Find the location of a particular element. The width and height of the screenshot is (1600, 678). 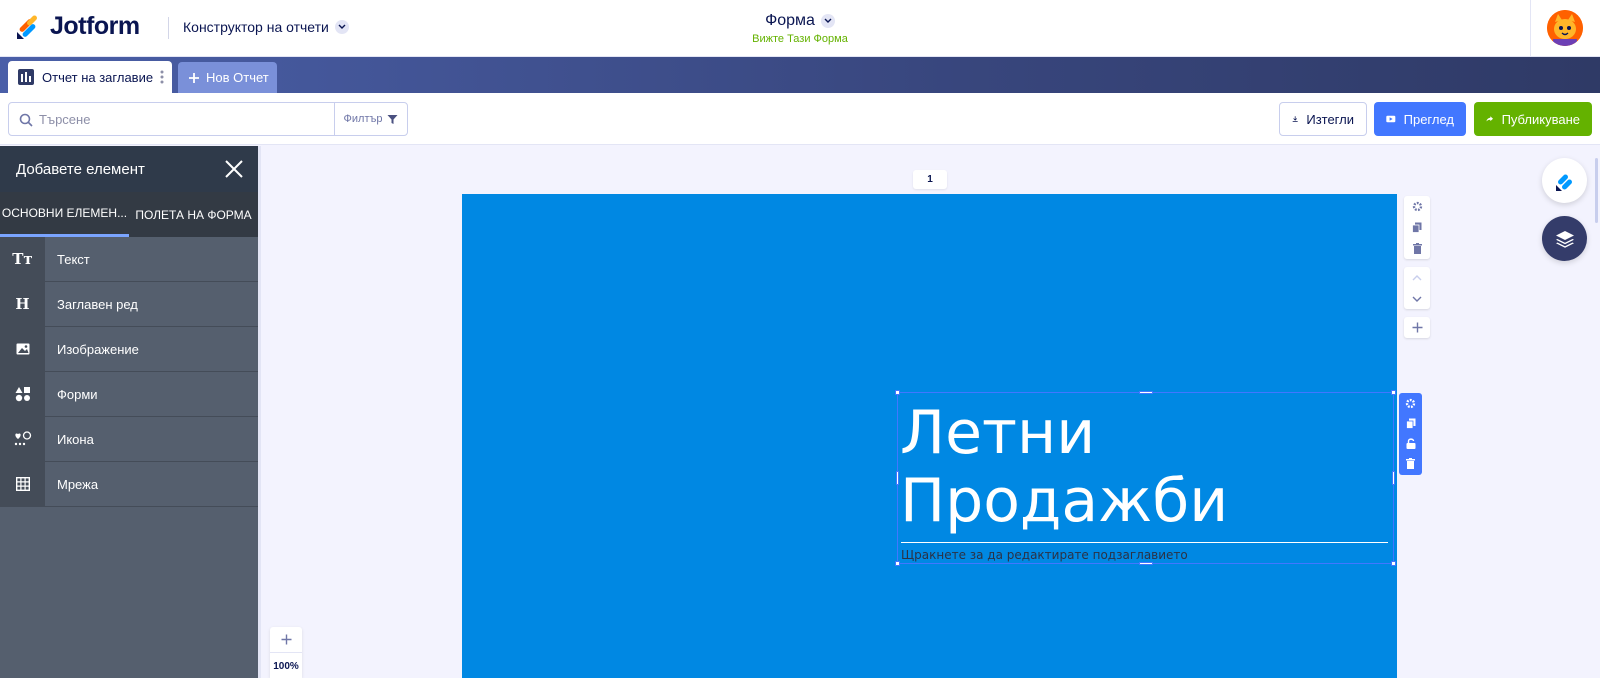

report-subtitle: Щракнете за да редактирате подзаглавието is located at coordinates (1044, 555).